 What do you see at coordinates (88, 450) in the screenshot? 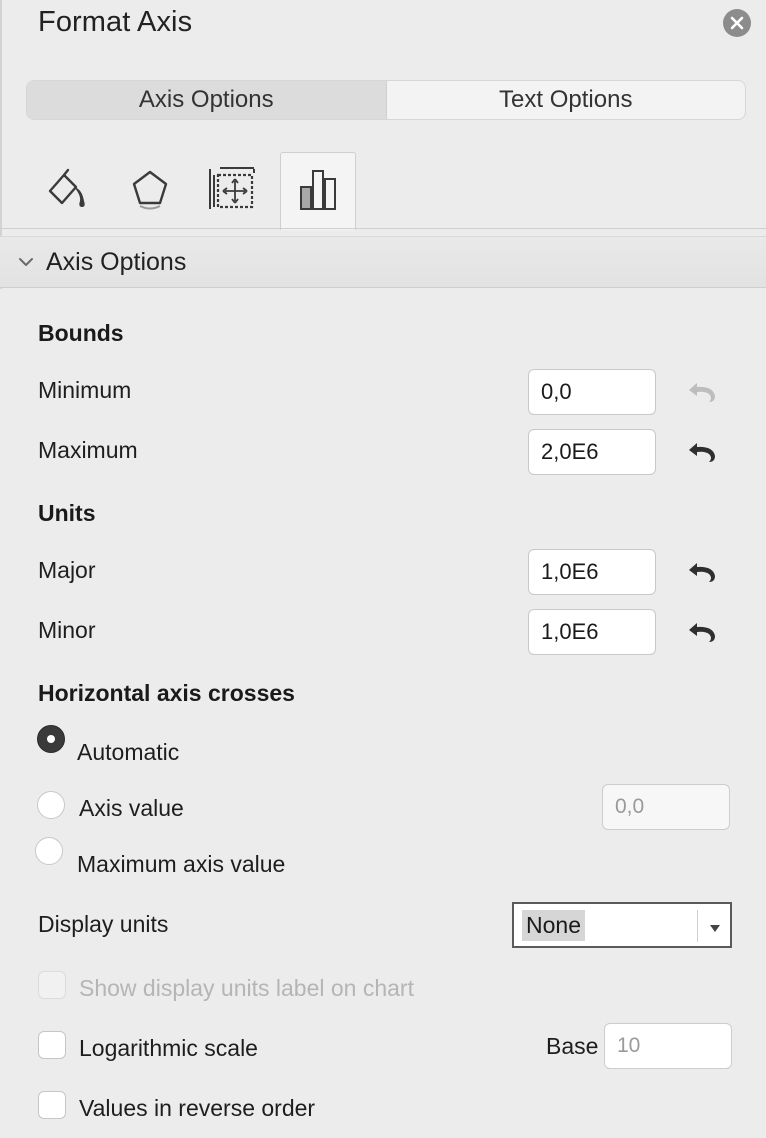
I see `maximum-label: Maximum` at bounding box center [88, 450].